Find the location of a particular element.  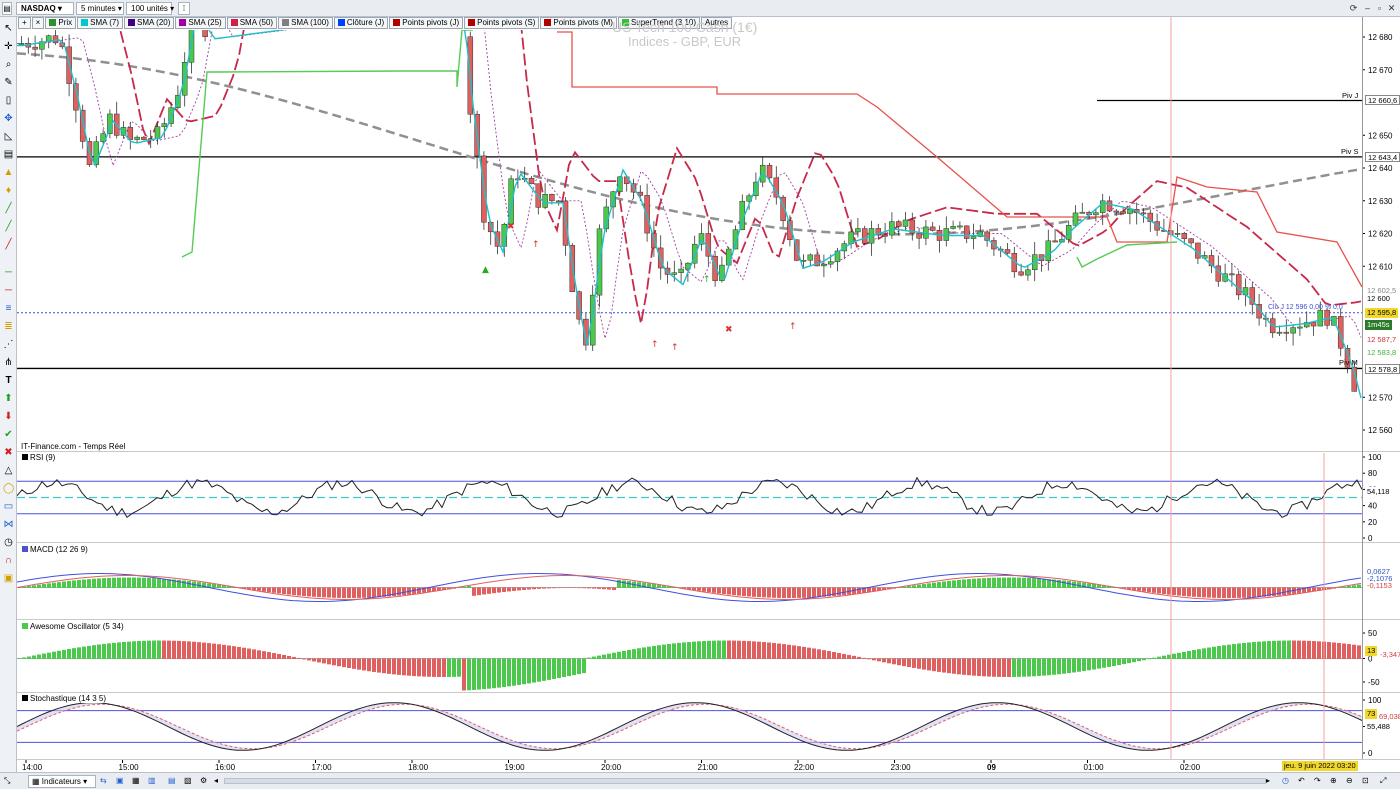

crosshair-icon: ✛ is located at coordinates (8, 46).